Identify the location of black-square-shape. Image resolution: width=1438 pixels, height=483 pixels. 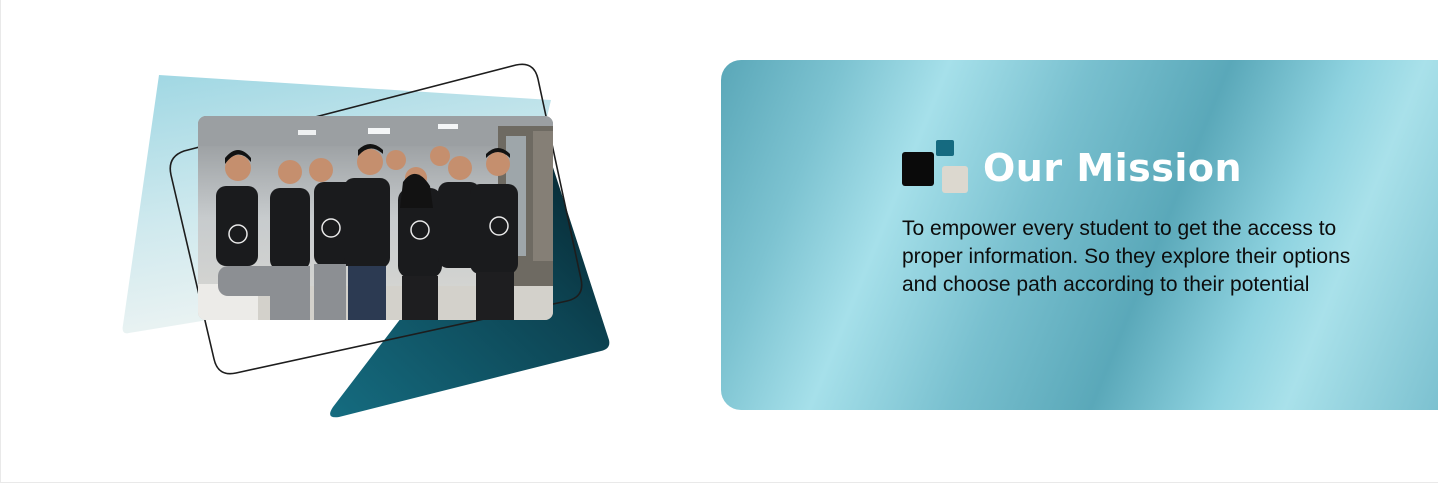
(918, 169).